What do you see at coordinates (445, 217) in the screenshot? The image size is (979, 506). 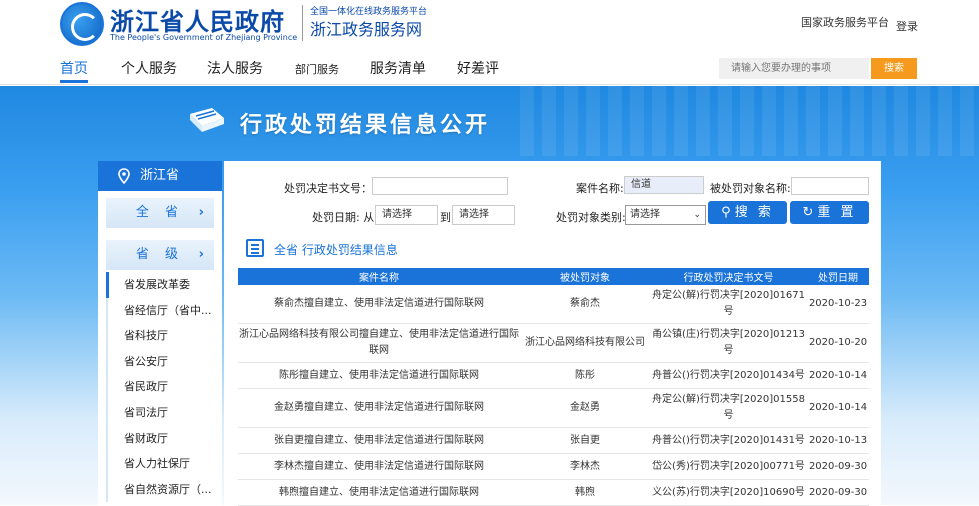 I see `date-to-label: 到` at bounding box center [445, 217].